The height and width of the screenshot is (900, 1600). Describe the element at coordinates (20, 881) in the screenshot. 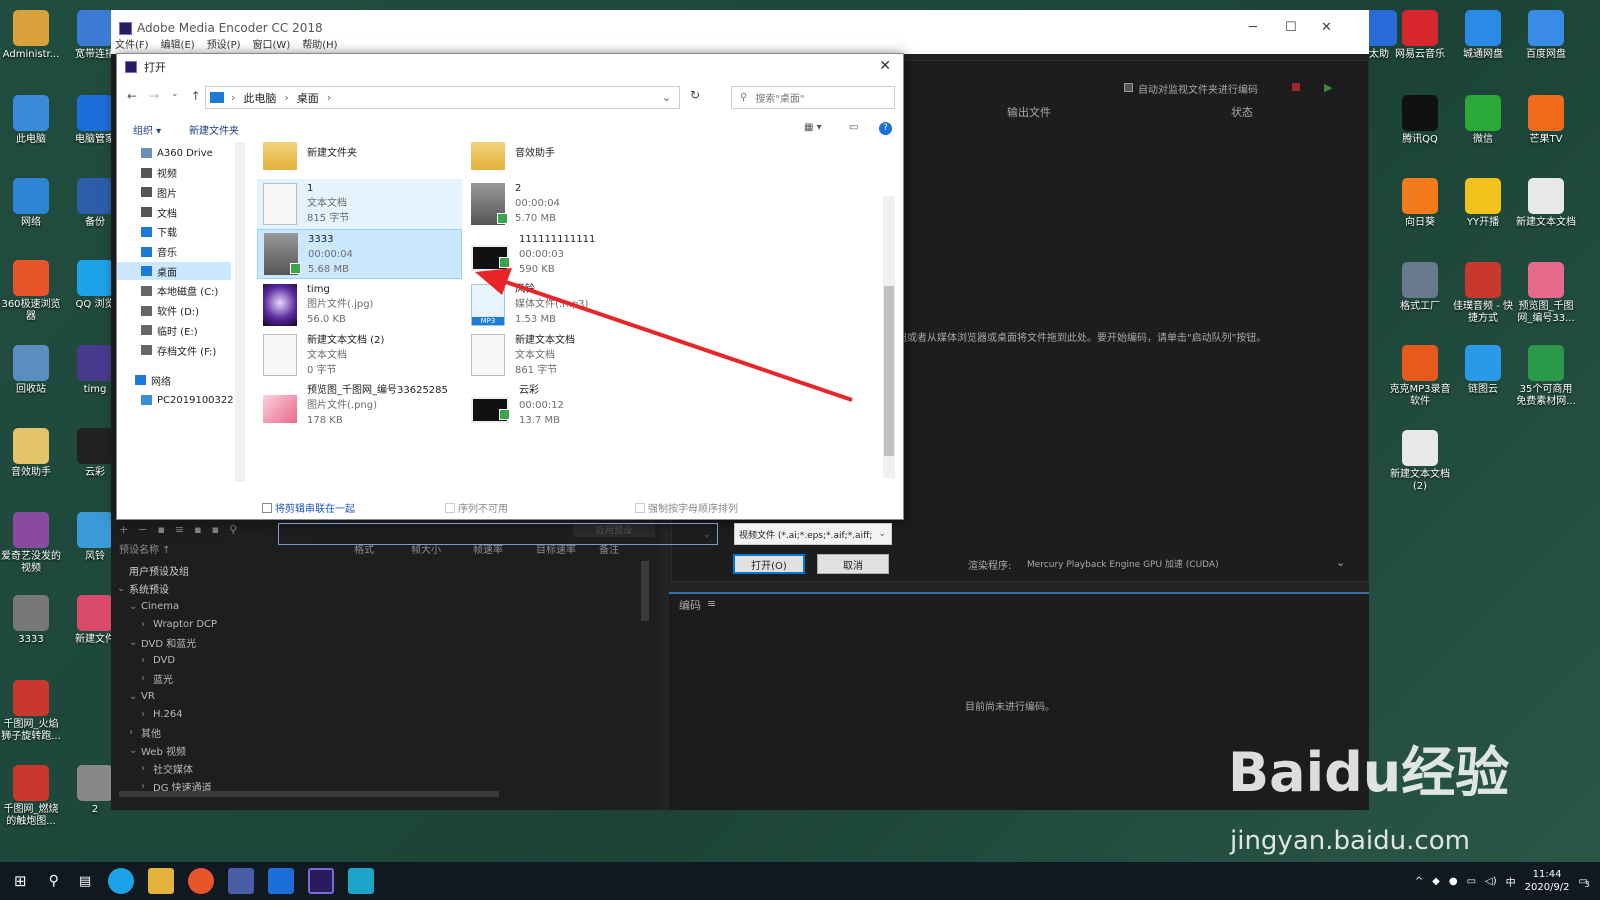

I see `windows-start-icon: ⊞` at that location.